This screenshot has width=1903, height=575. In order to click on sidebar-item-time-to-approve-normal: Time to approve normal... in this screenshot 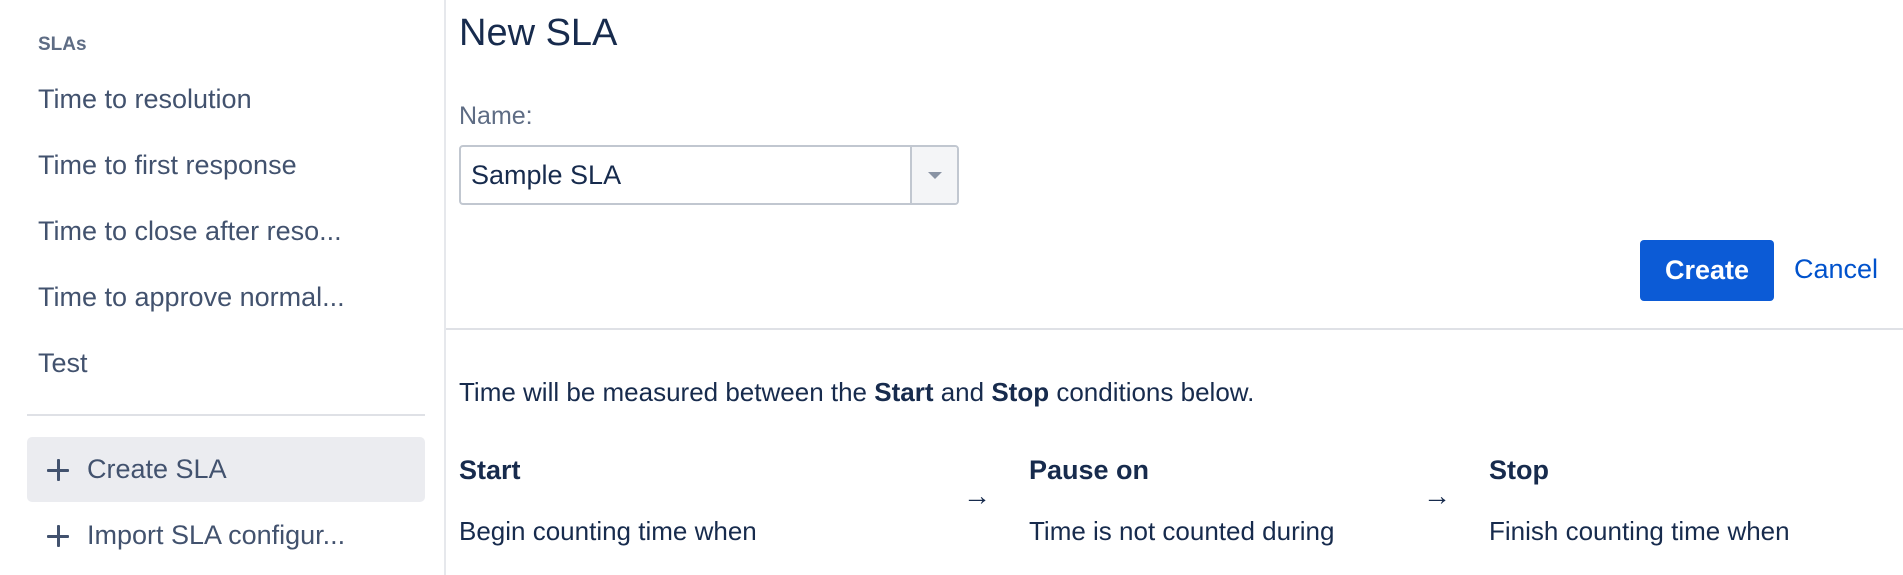, I will do `click(191, 297)`.